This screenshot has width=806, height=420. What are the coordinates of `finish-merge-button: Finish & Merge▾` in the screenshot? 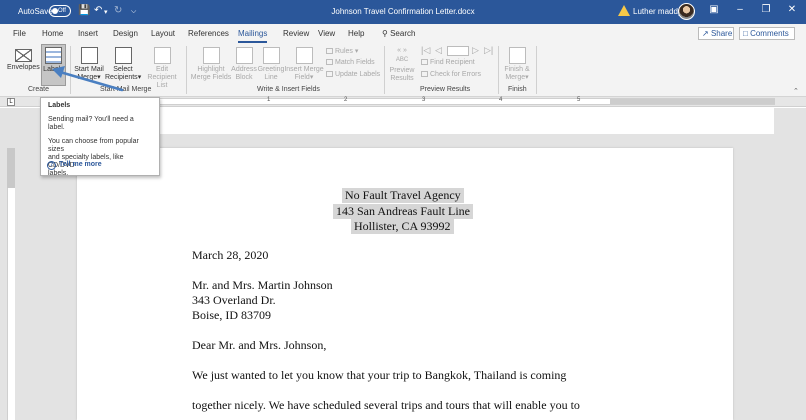 It's located at (517, 64).